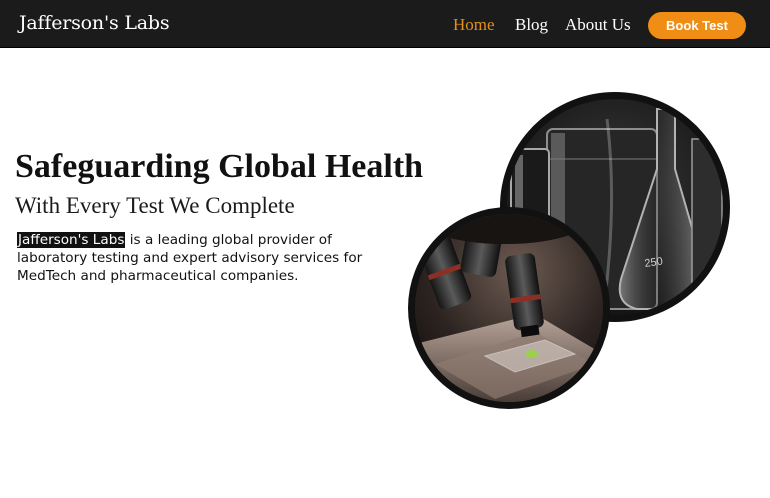 Image resolution: width=770 pixels, height=498 pixels. What do you see at coordinates (474, 25) in the screenshot?
I see `nav-link-home: Home` at bounding box center [474, 25].